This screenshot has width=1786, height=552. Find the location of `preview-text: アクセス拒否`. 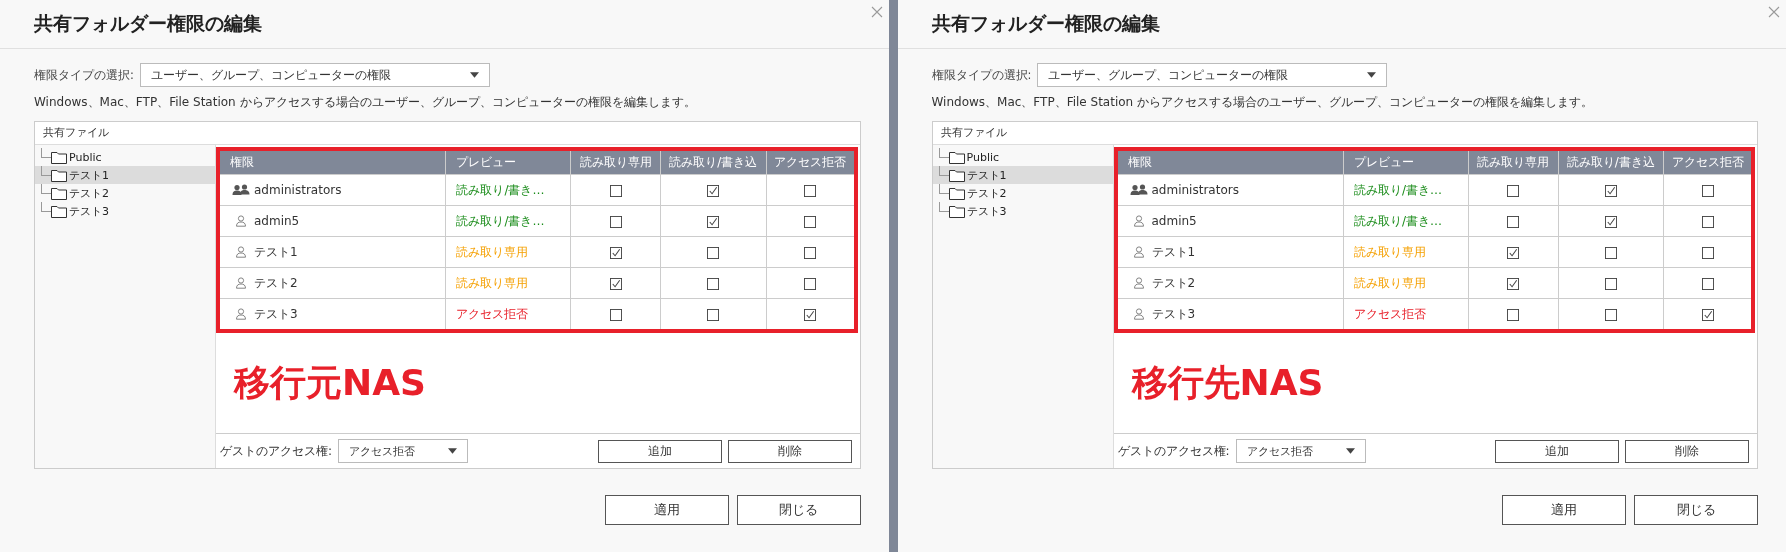

preview-text: アクセス拒否 is located at coordinates (1389, 313).